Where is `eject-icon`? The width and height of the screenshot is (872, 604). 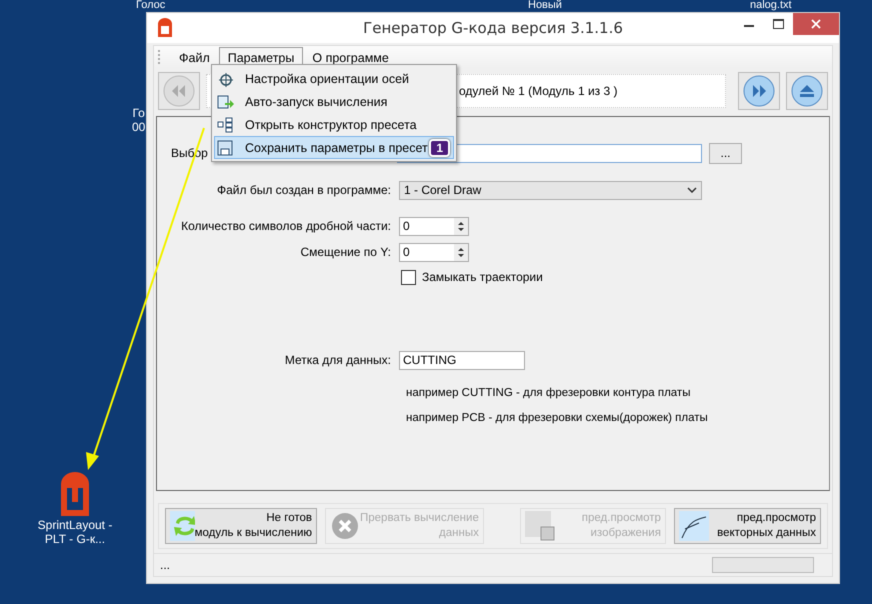
eject-icon is located at coordinates (807, 91).